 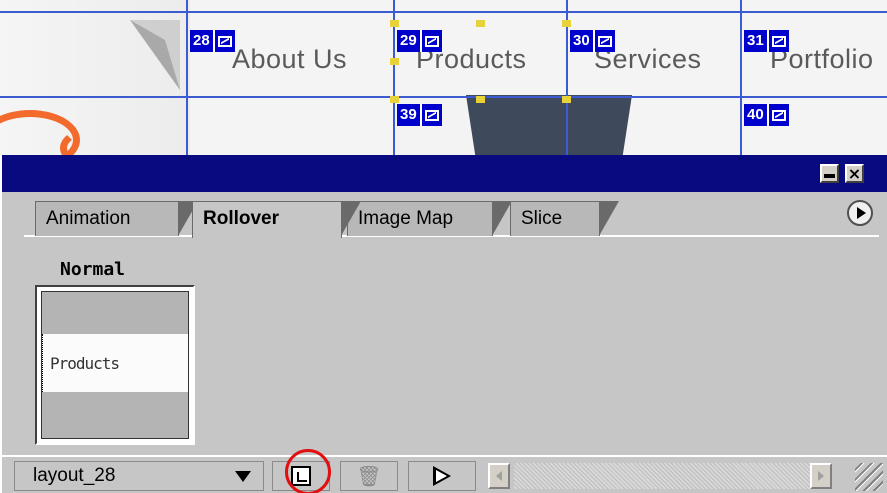 I want to click on thumbnail-strip: Products, so click(x=115, y=363).